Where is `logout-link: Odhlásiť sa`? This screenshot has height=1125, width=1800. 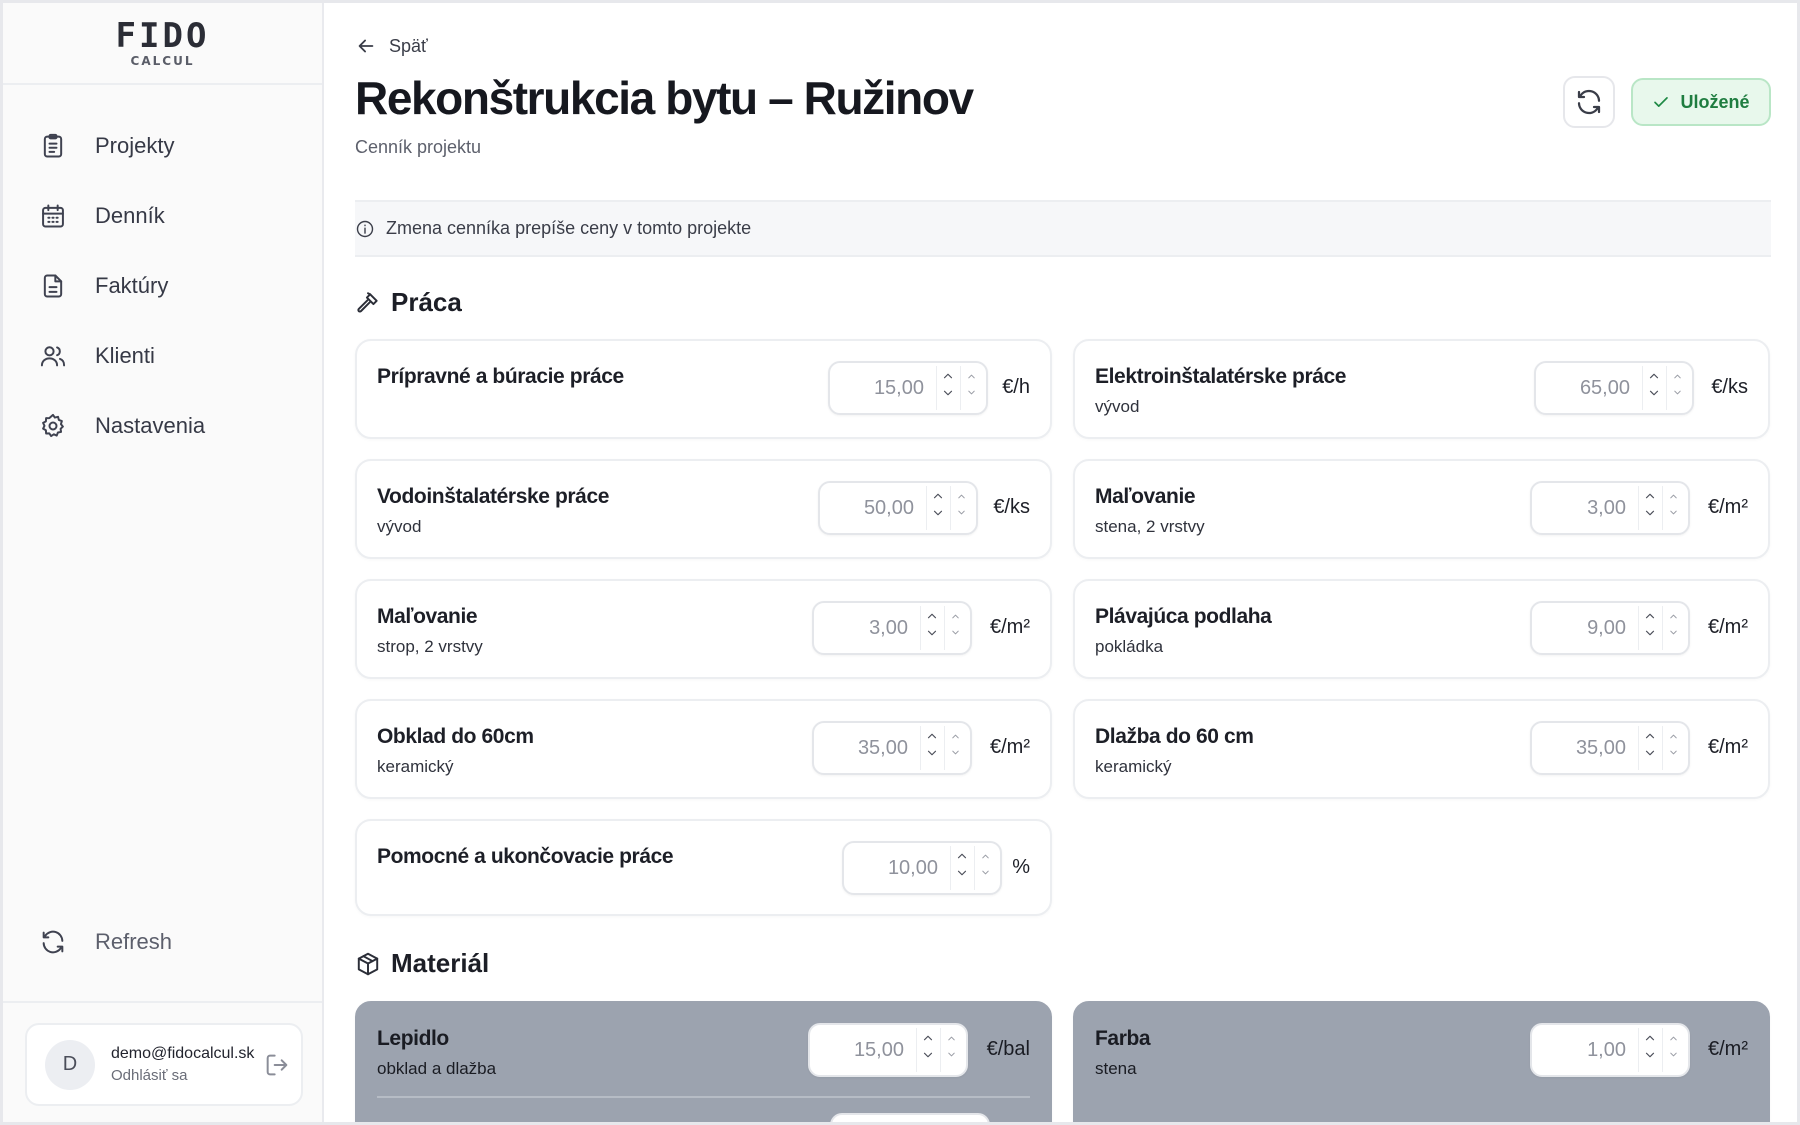 logout-link: Odhlásiť sa is located at coordinates (185, 1075).